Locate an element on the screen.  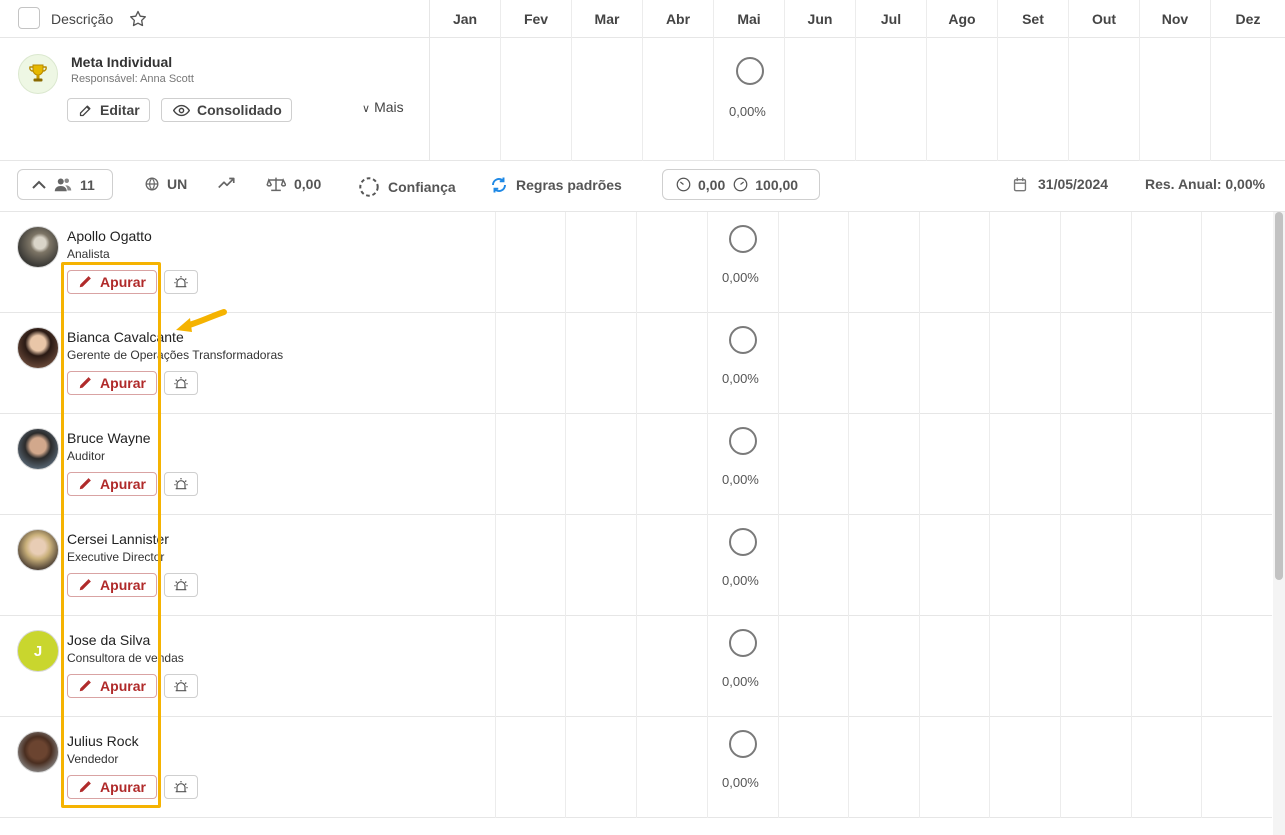
star-icon is located at coordinates (138, 19).